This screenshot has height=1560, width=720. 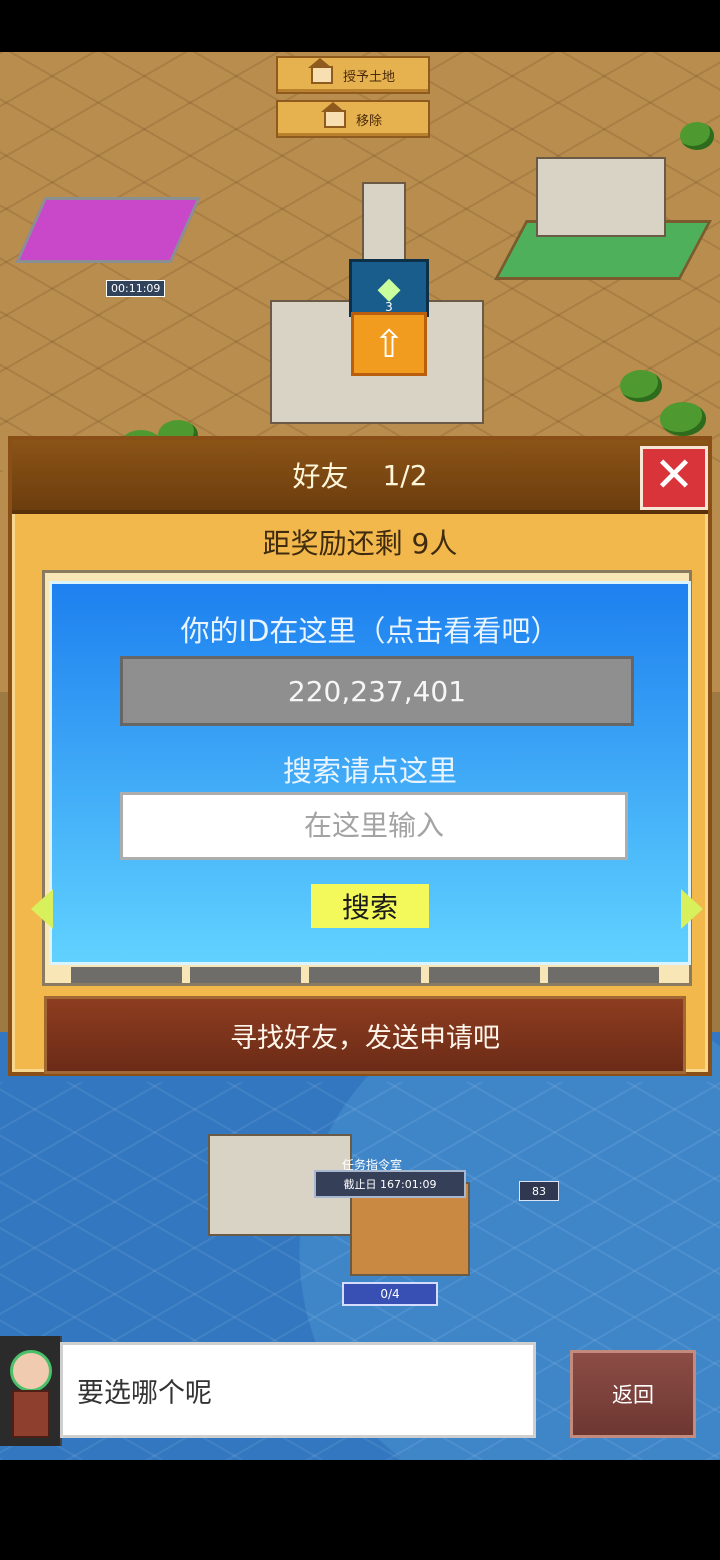 I want to click on advisor-body, so click(x=31, y=1414).